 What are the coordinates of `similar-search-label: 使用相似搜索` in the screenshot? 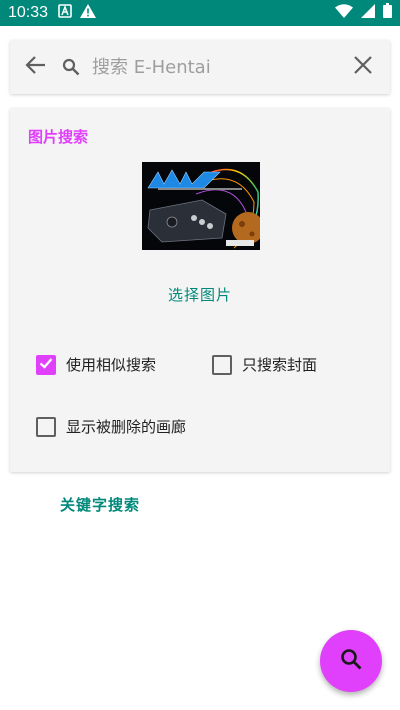 It's located at (111, 365).